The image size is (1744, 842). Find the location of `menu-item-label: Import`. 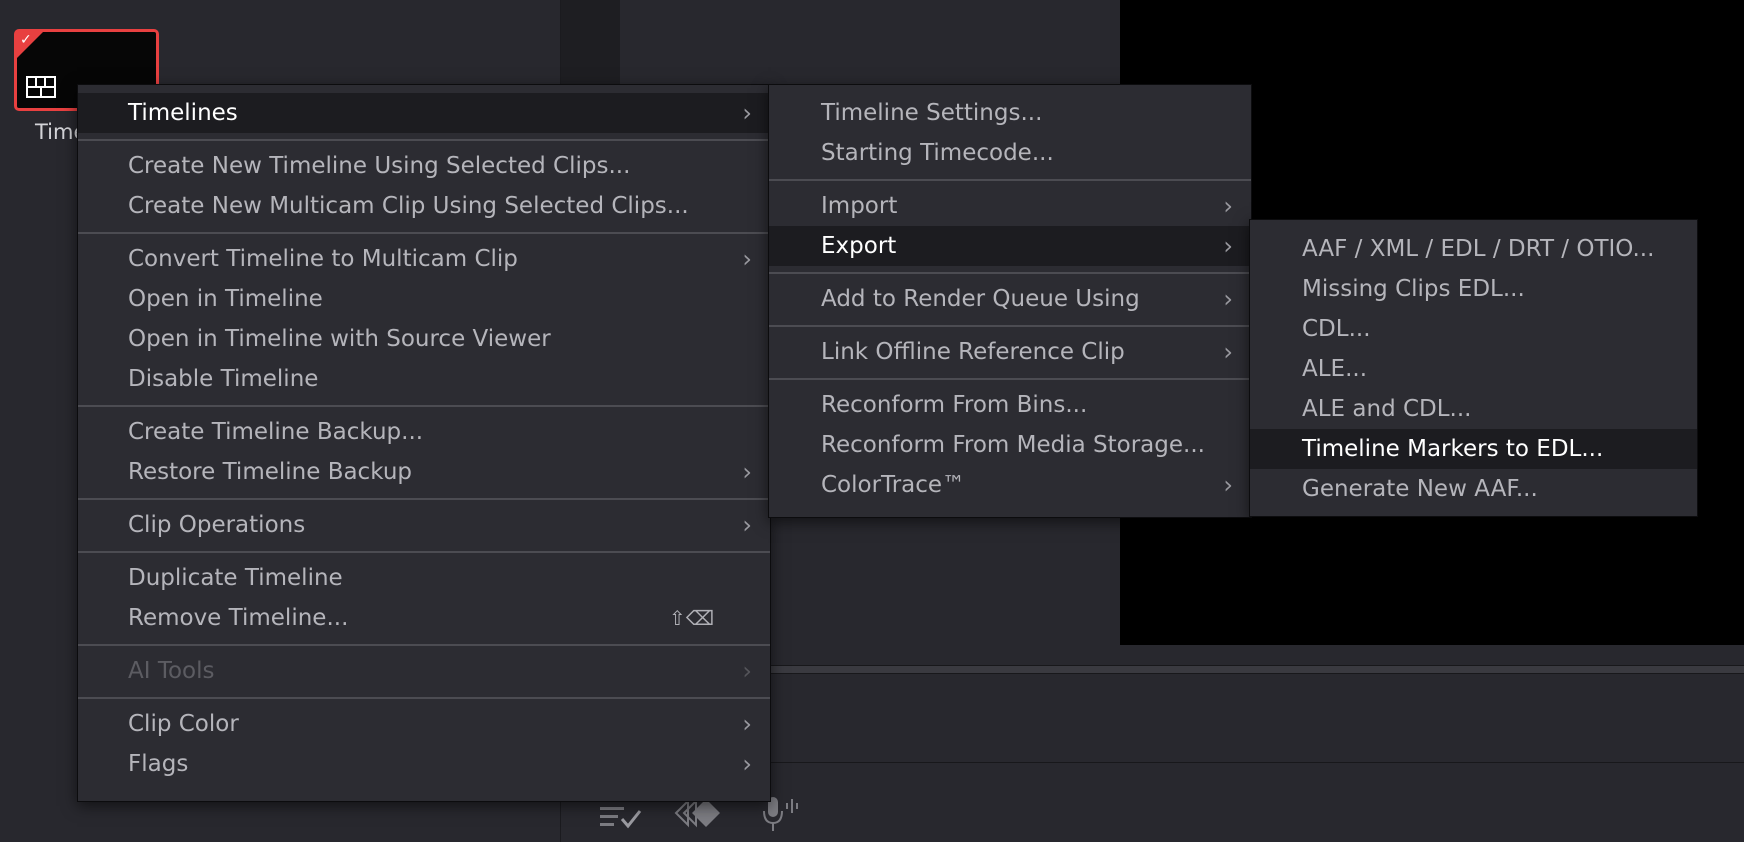

menu-item-label: Import is located at coordinates (859, 206).